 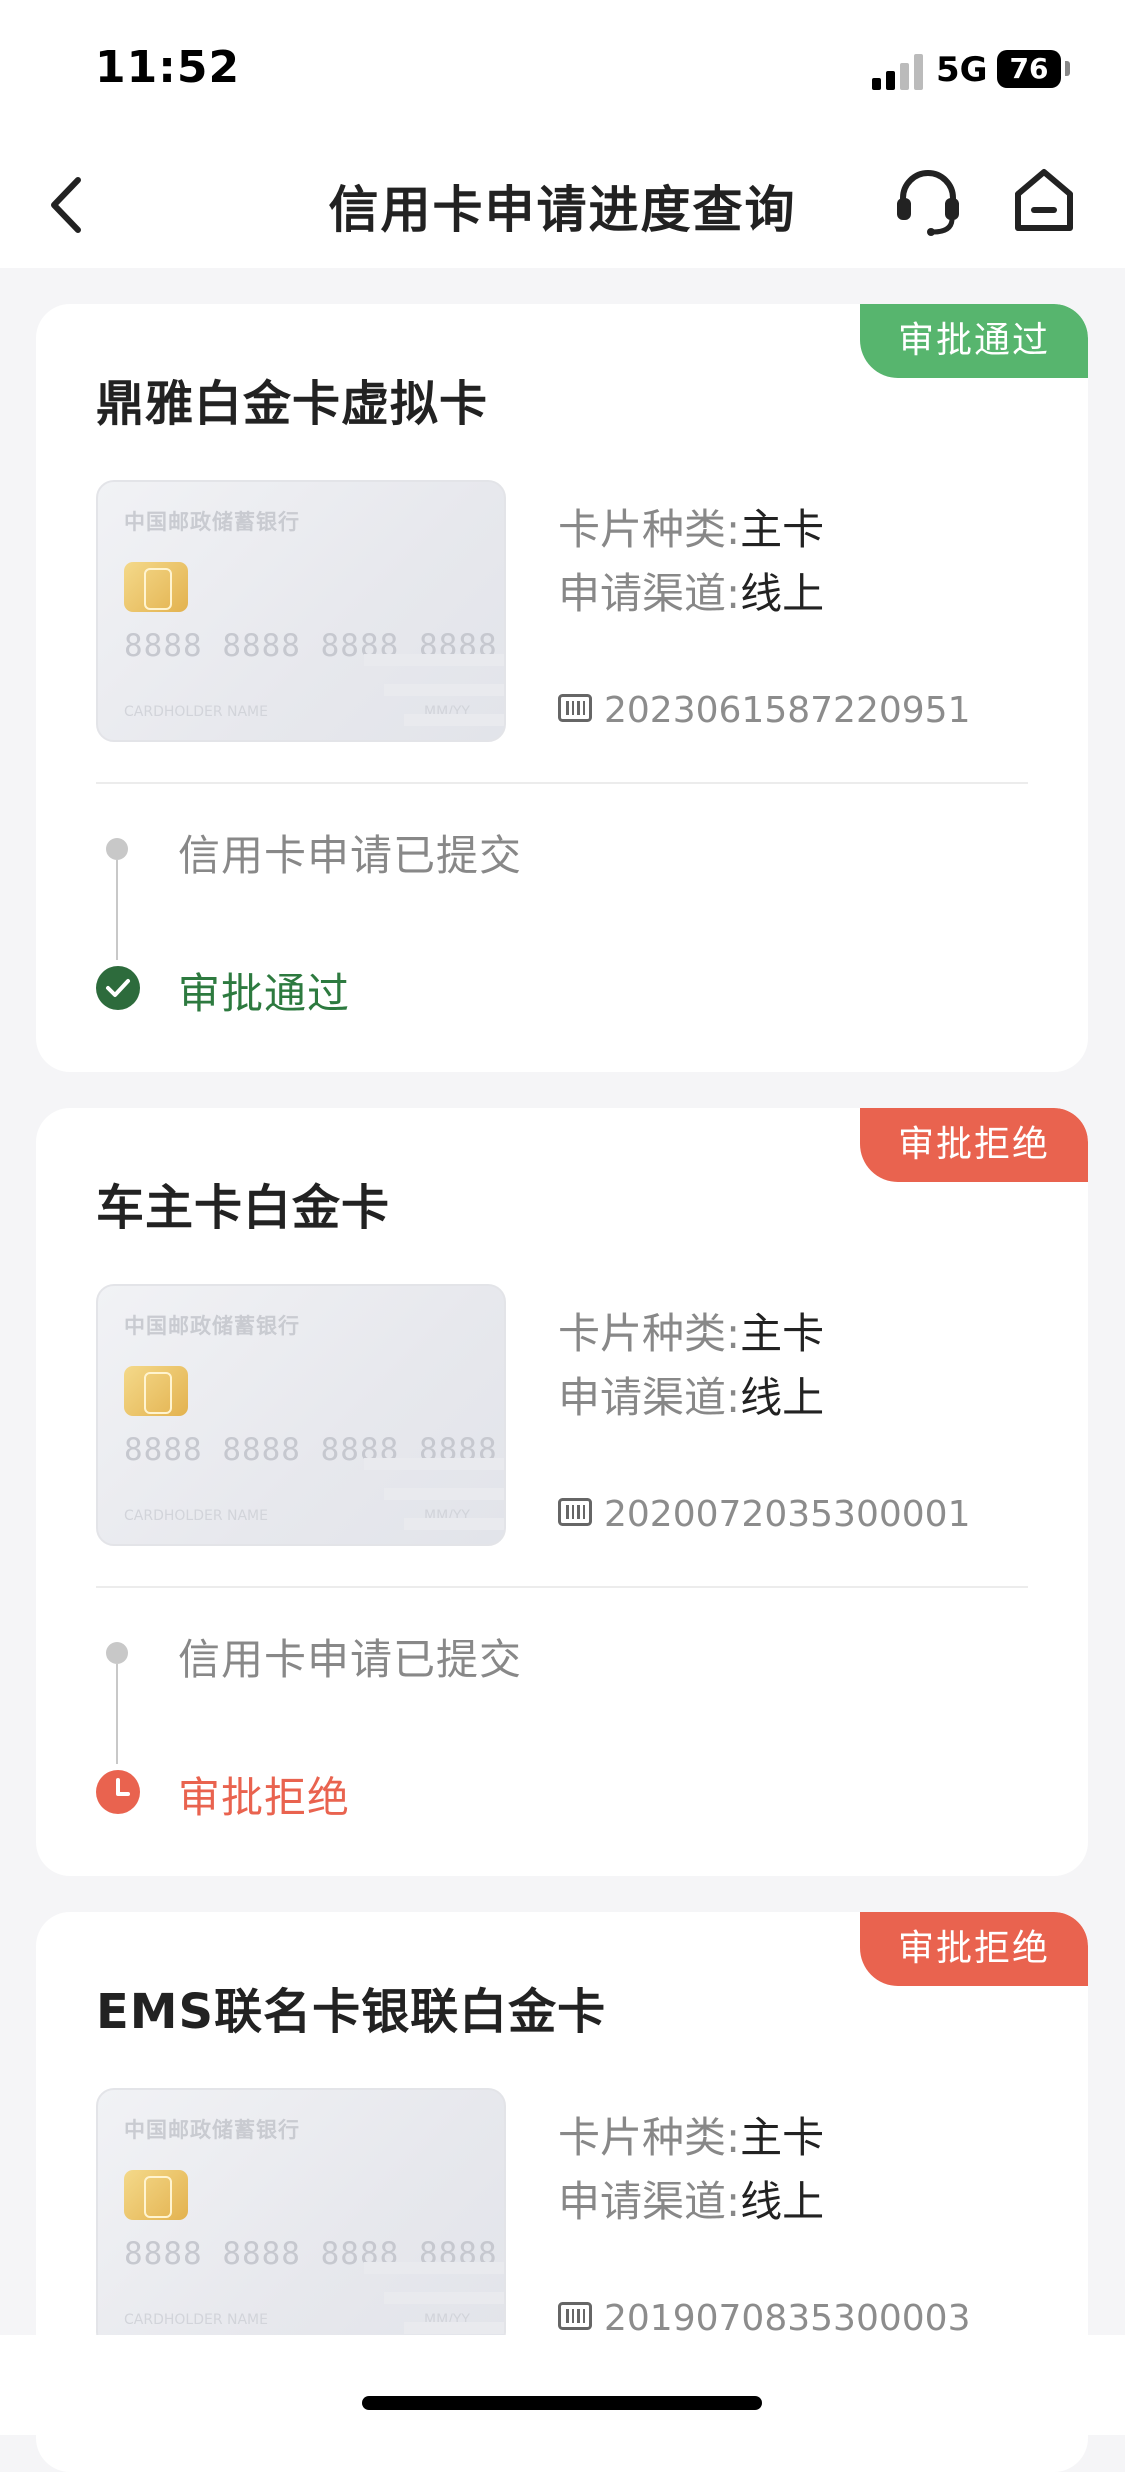 What do you see at coordinates (562, 2403) in the screenshot?
I see `home-indicator` at bounding box center [562, 2403].